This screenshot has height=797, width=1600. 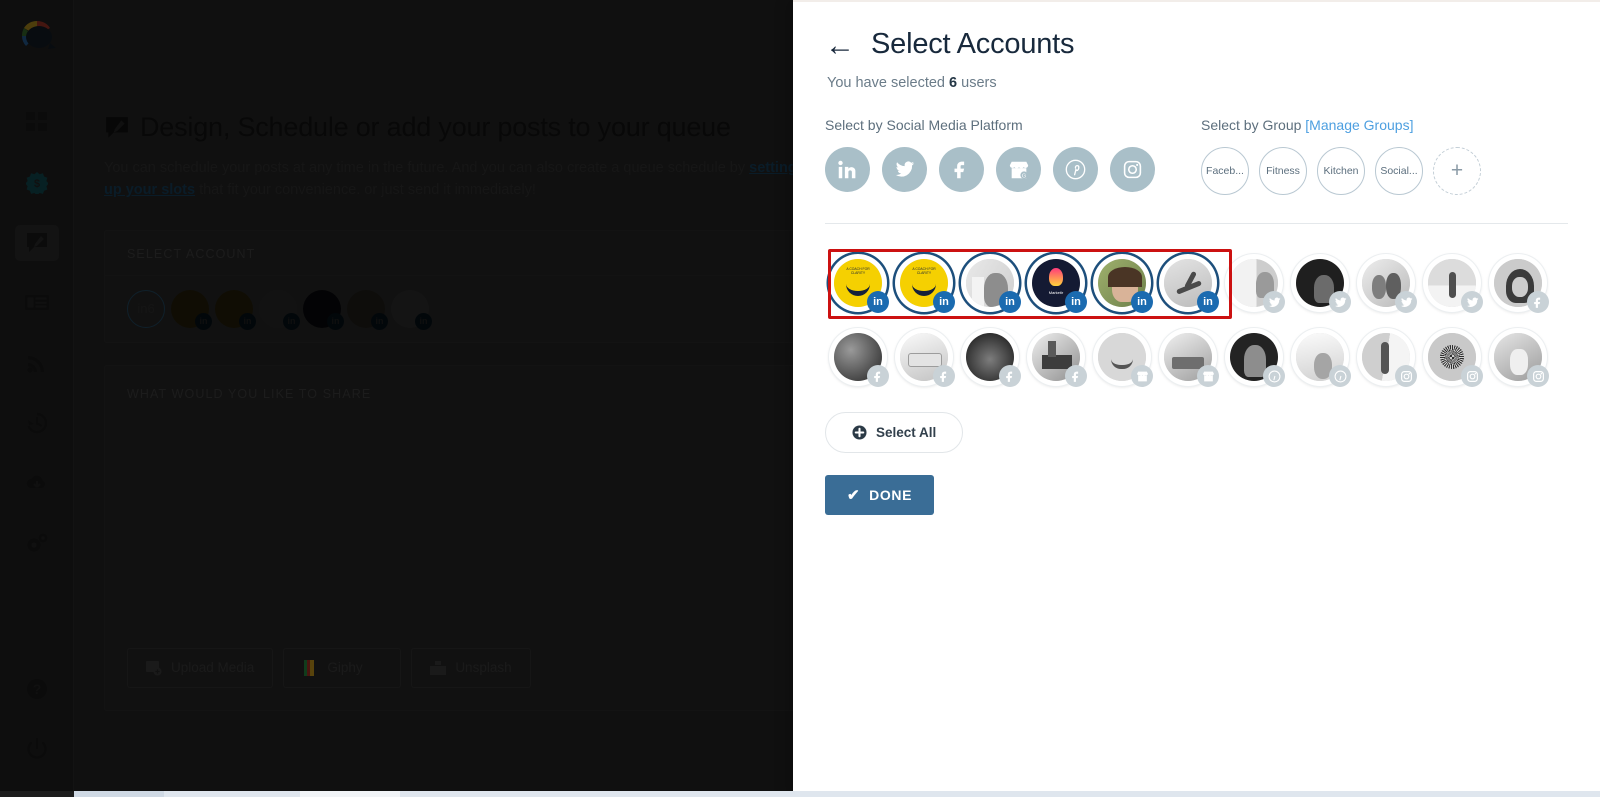 I want to click on drawer-title: Select Accounts, so click(x=973, y=44).